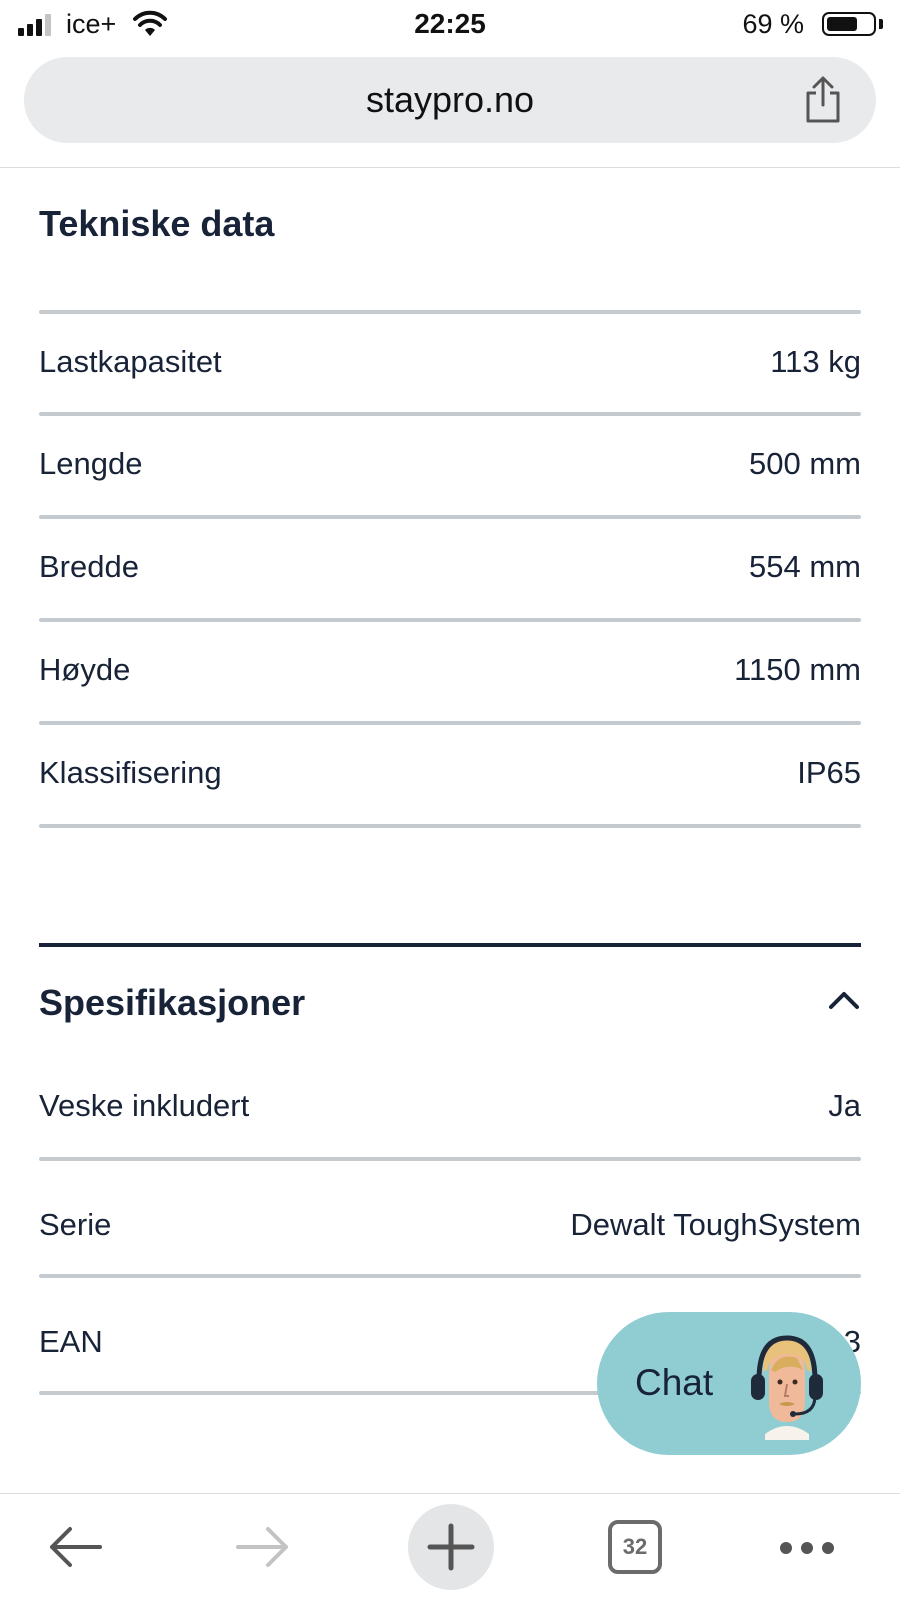  I want to click on address-bar: staypro.no, so click(450, 100).